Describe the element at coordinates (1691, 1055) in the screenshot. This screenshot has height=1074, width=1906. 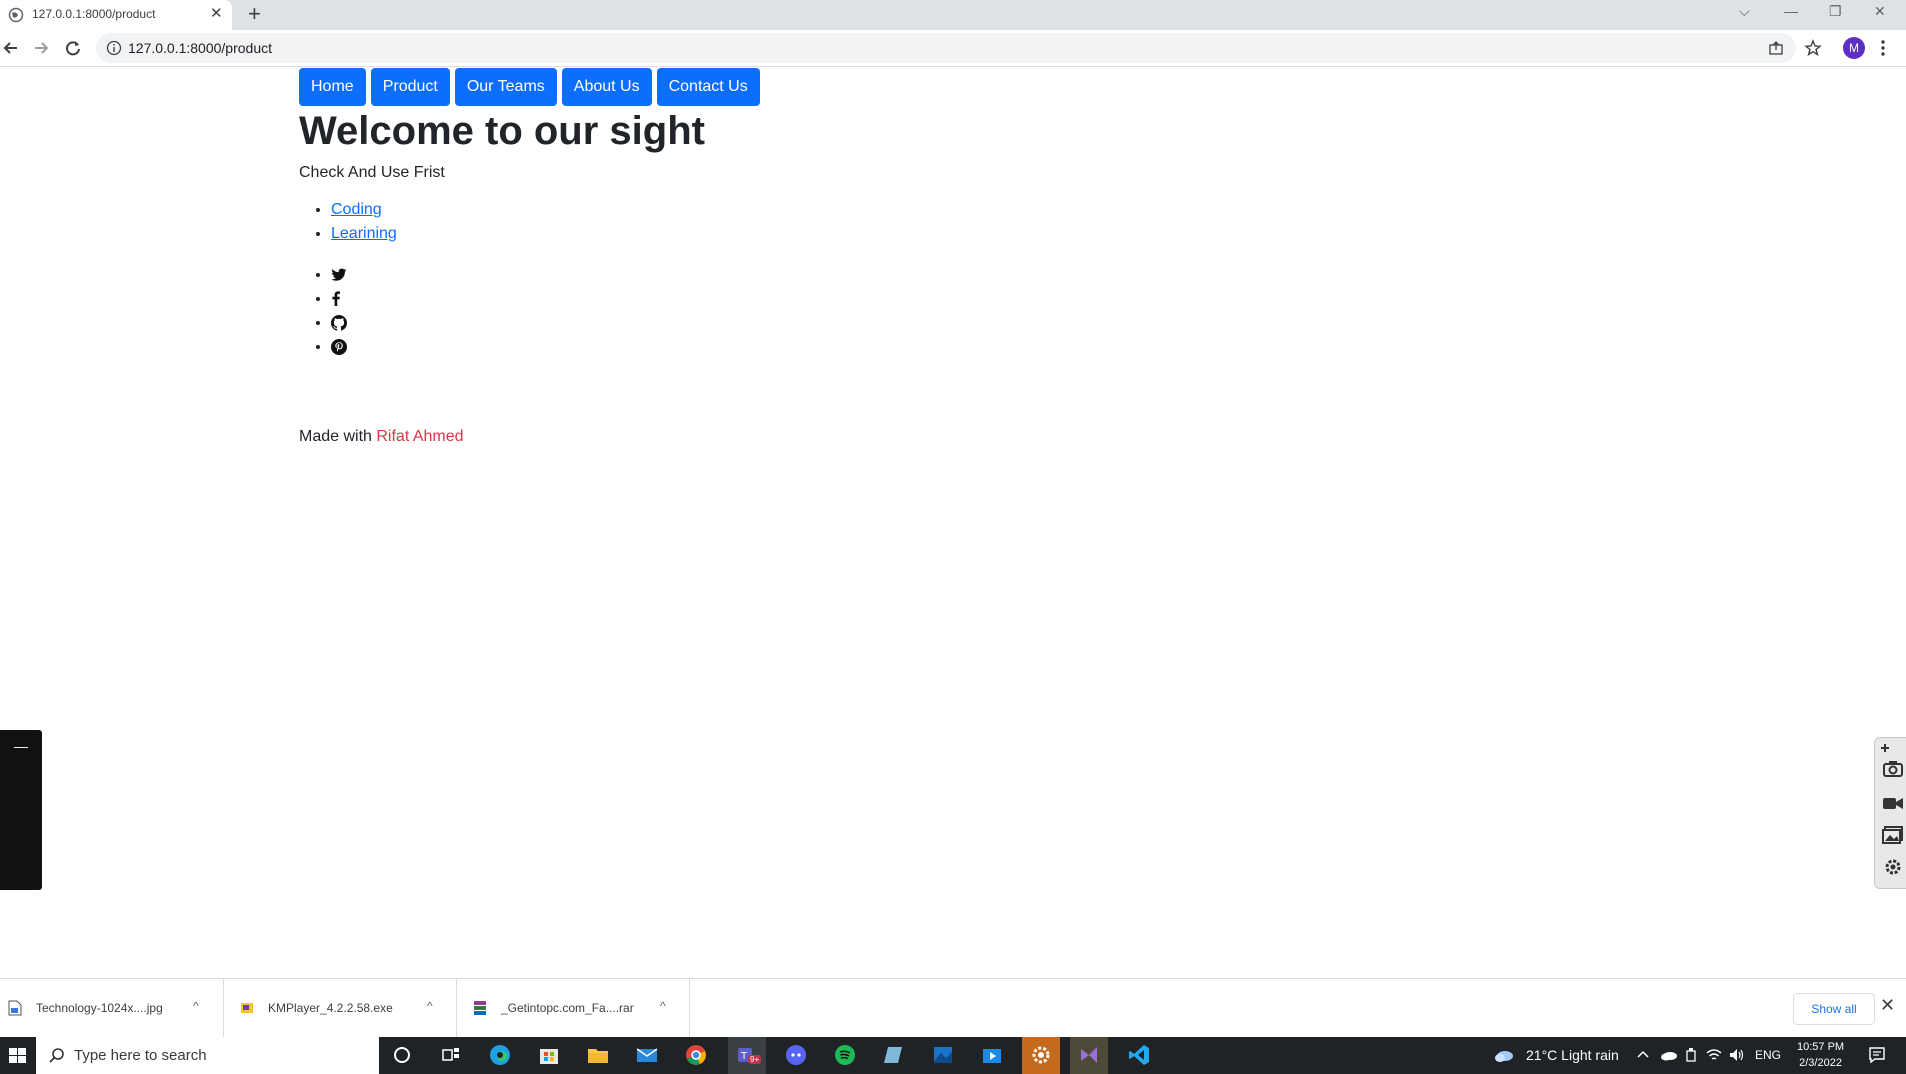
I see `battery-plug-icon` at that location.